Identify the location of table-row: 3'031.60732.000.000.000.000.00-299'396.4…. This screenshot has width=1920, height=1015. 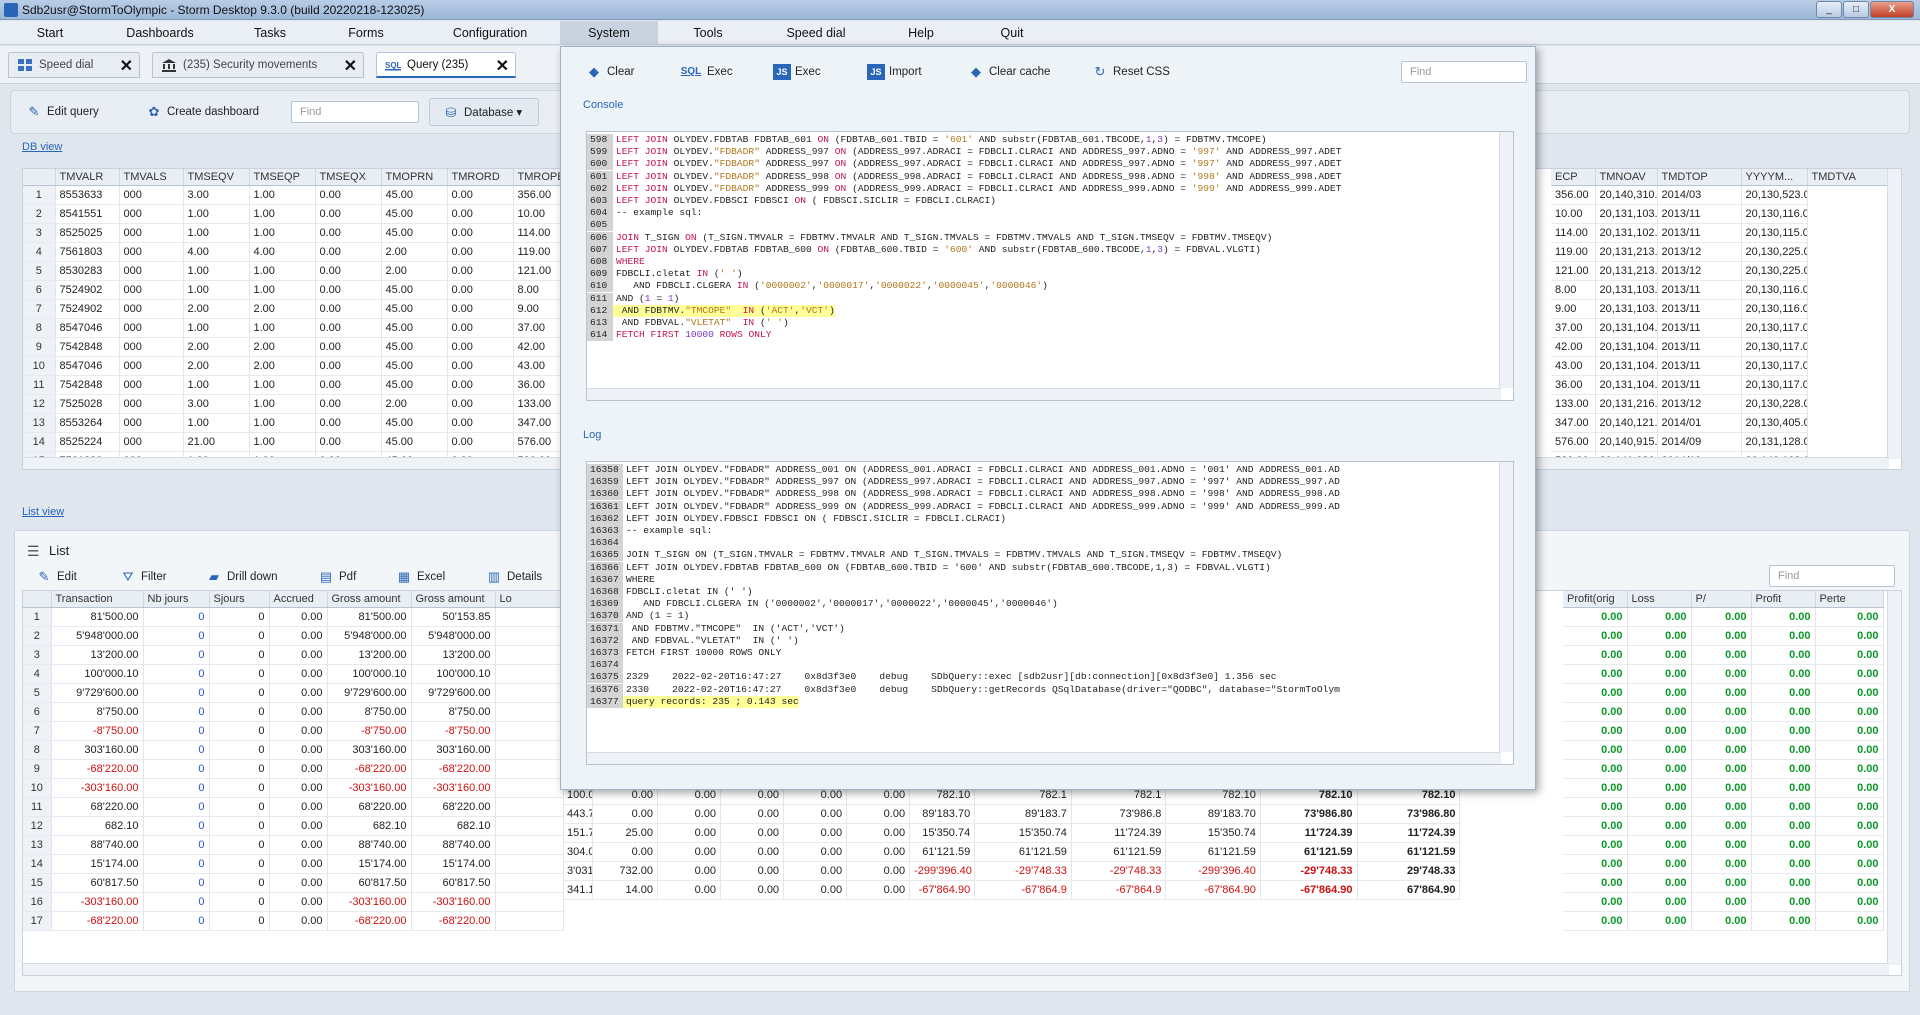
(1063, 871).